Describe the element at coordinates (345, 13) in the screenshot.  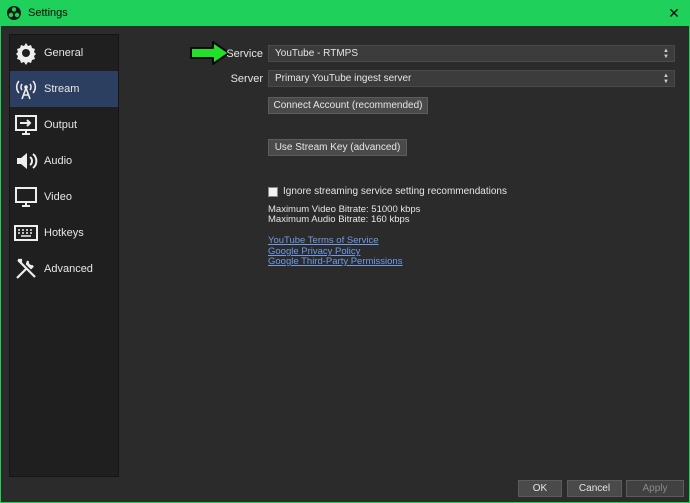
I see `title-bar: Settings ✕` at that location.